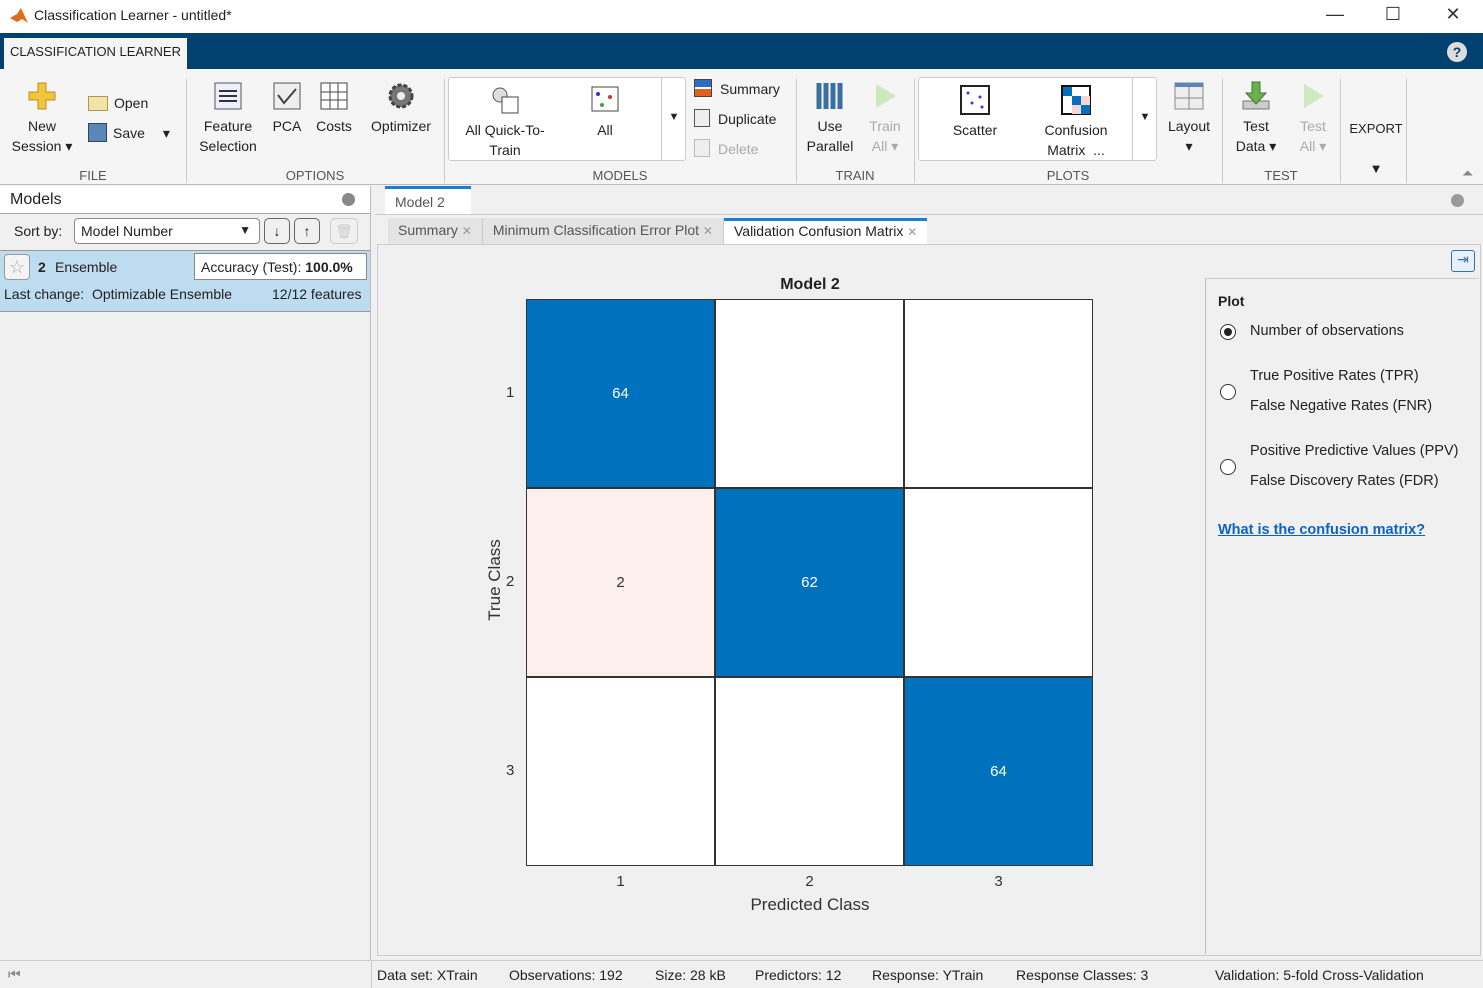 This screenshot has height=988, width=1483. I want to click on list-icon, so click(228, 96).